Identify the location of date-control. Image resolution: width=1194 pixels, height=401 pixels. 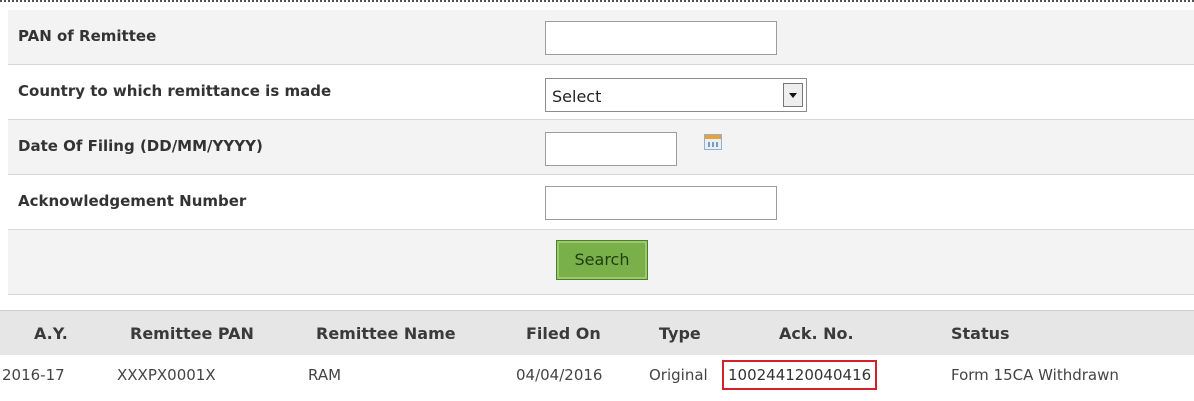
(611, 149).